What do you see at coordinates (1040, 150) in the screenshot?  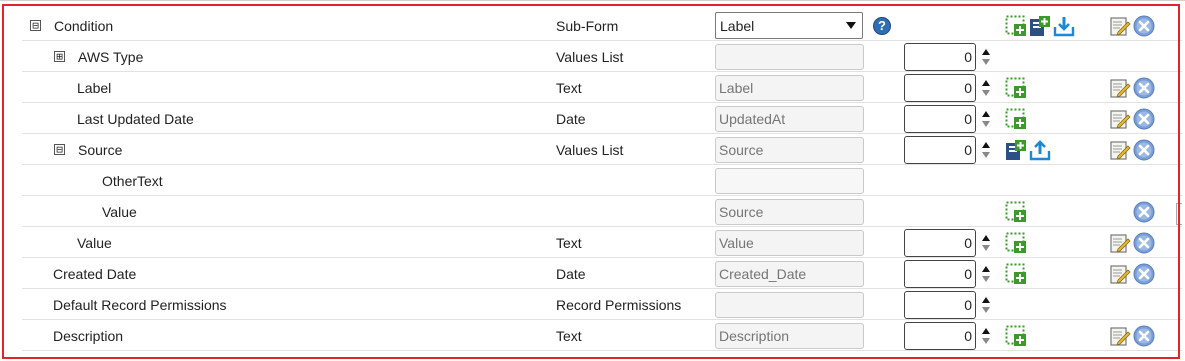 I see `upload-icon` at bounding box center [1040, 150].